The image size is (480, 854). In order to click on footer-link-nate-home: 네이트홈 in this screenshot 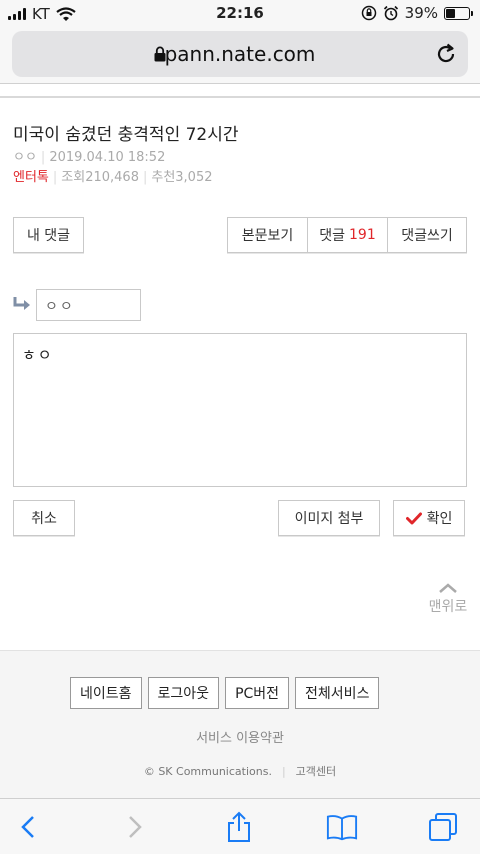, I will do `click(106, 693)`.